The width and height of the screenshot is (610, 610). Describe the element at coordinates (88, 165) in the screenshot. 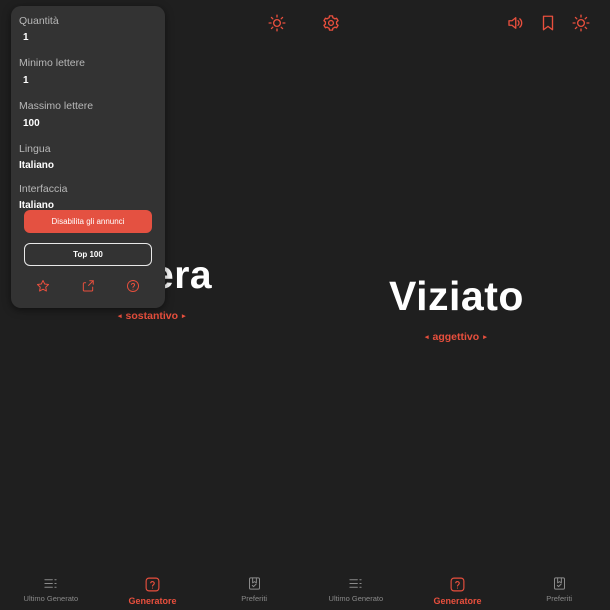

I see `language-select: Italiano` at that location.